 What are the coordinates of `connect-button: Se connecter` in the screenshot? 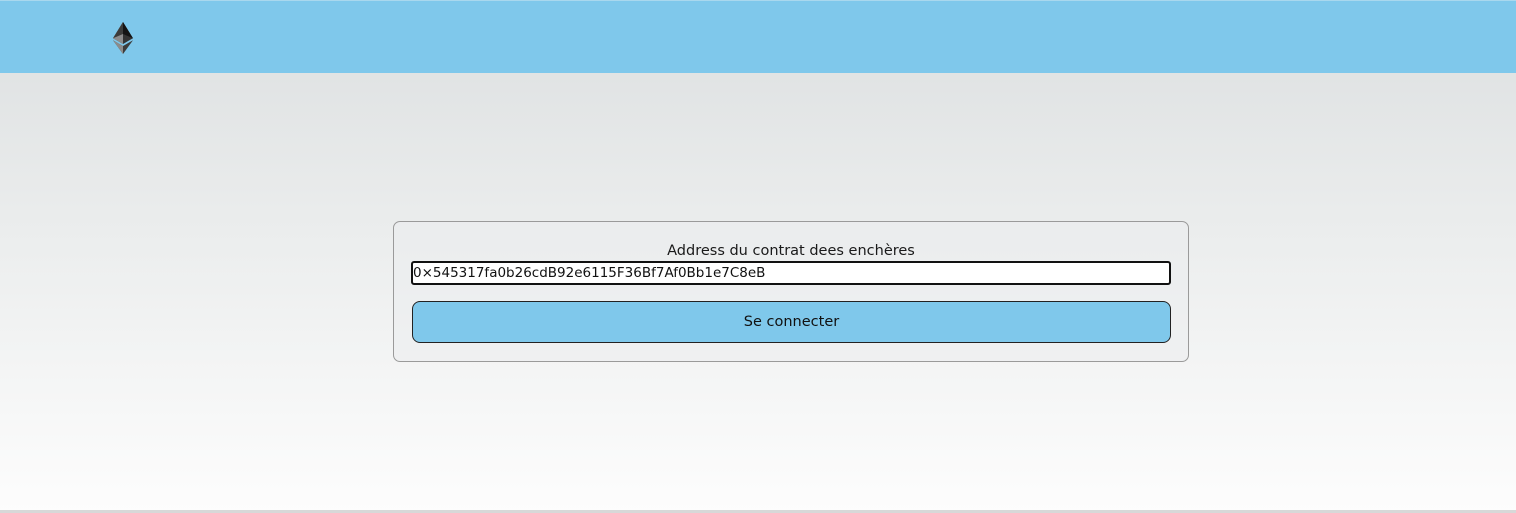 It's located at (791, 322).